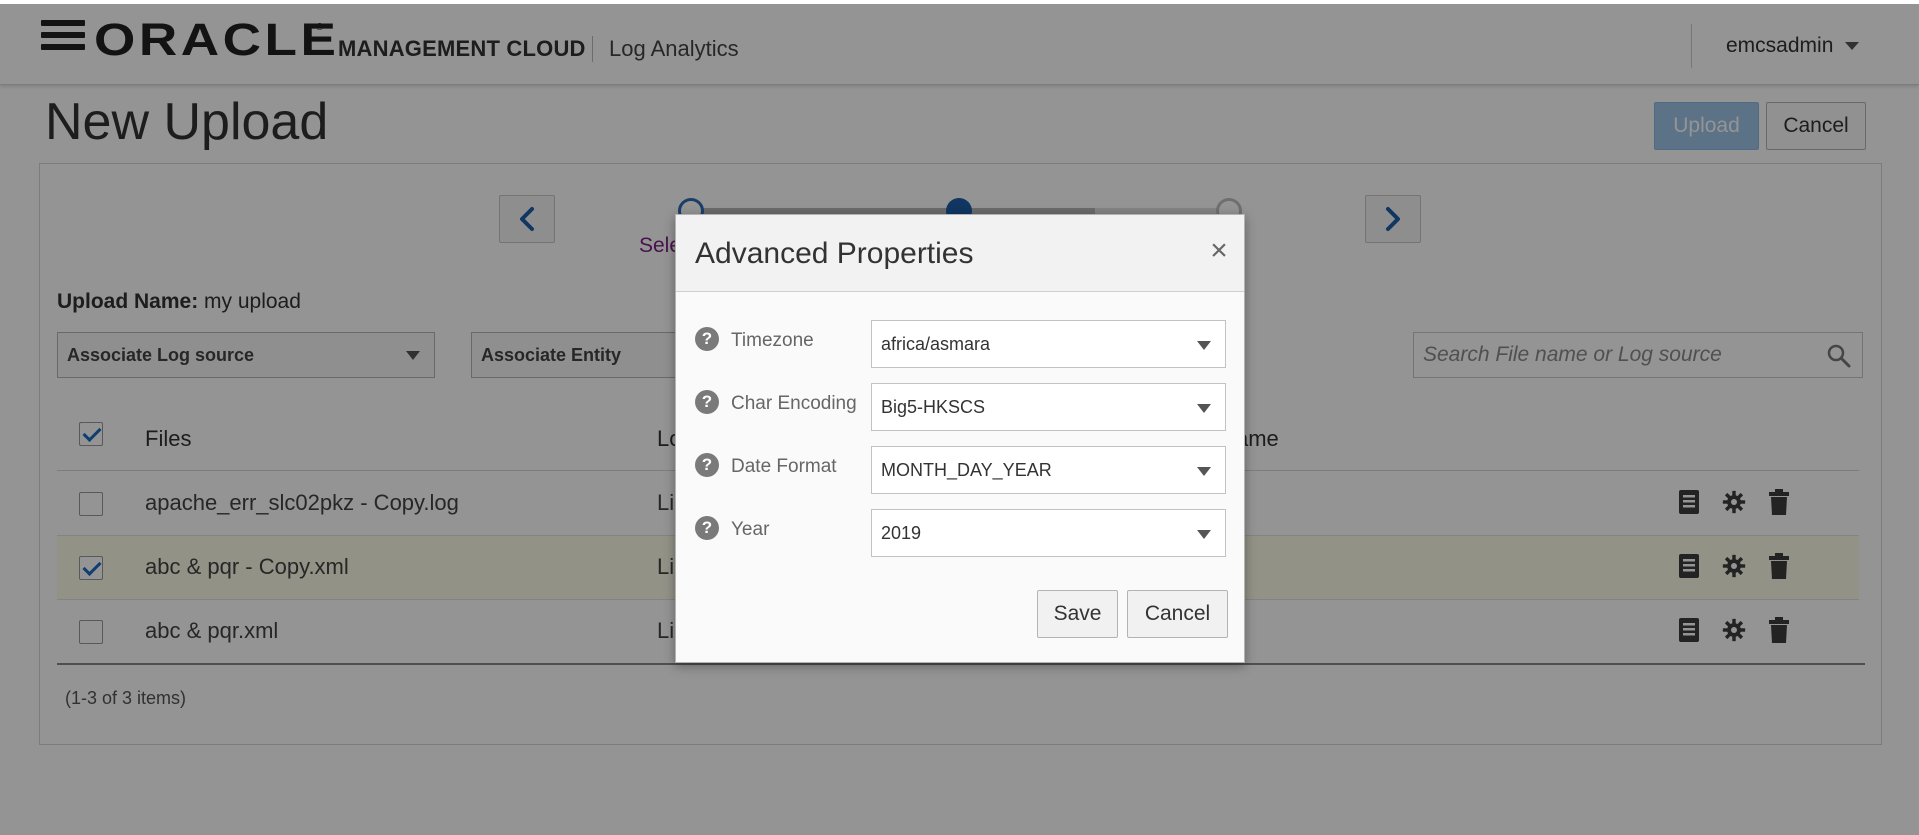 The height and width of the screenshot is (835, 1919). I want to click on date-format-label: Date Format, so click(784, 466).